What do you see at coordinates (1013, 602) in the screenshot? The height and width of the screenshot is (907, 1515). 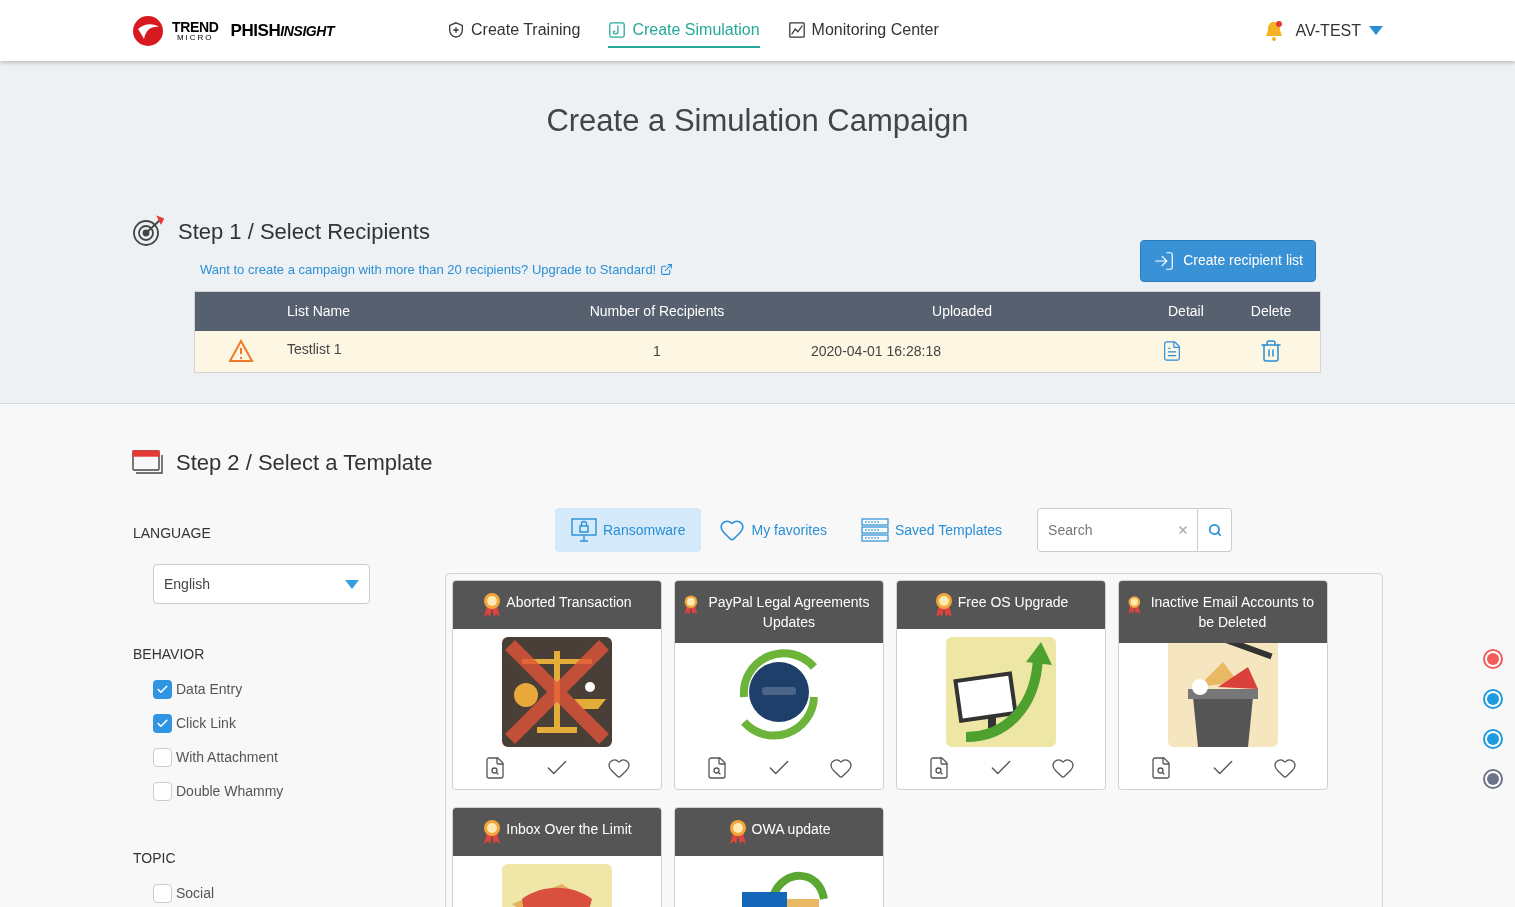 I see `template-title: Free OS Upgrade` at bounding box center [1013, 602].